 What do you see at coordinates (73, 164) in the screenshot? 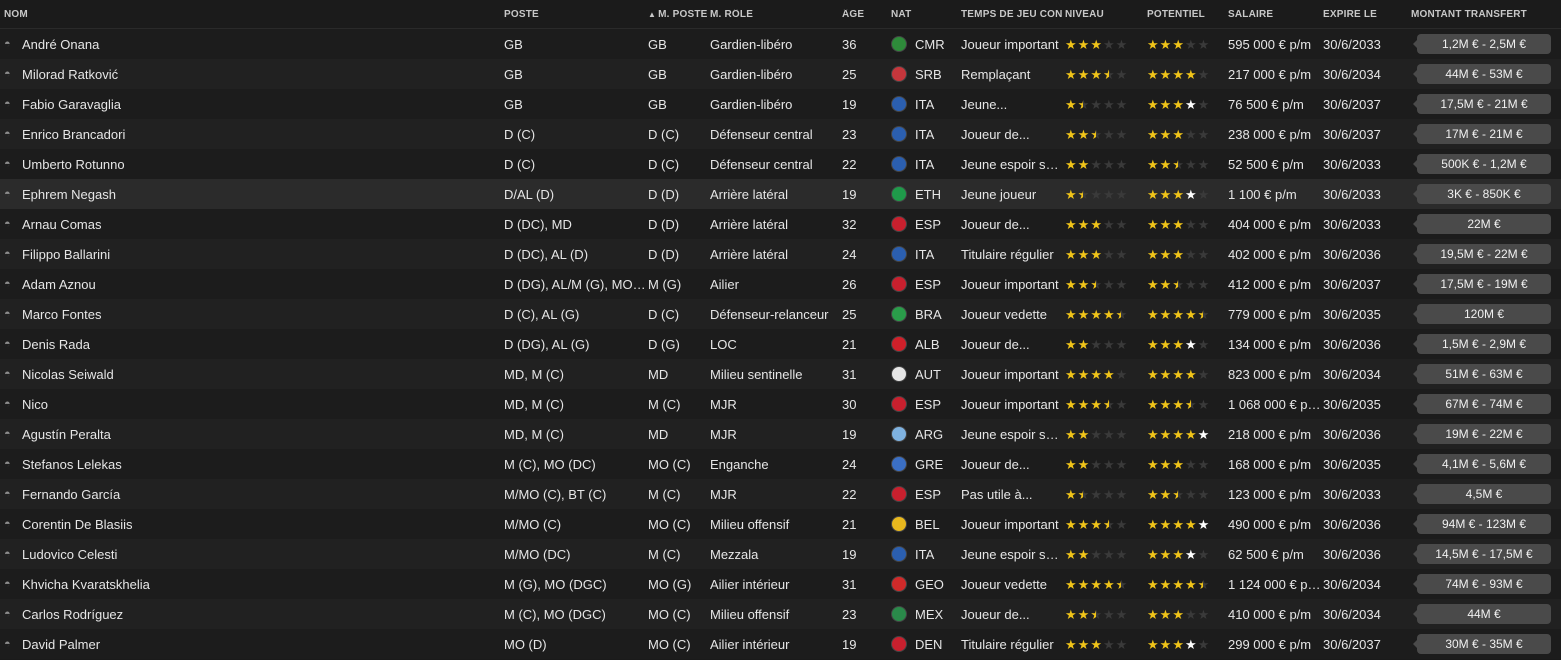
I see `player-name: Umberto Rotunno` at bounding box center [73, 164].